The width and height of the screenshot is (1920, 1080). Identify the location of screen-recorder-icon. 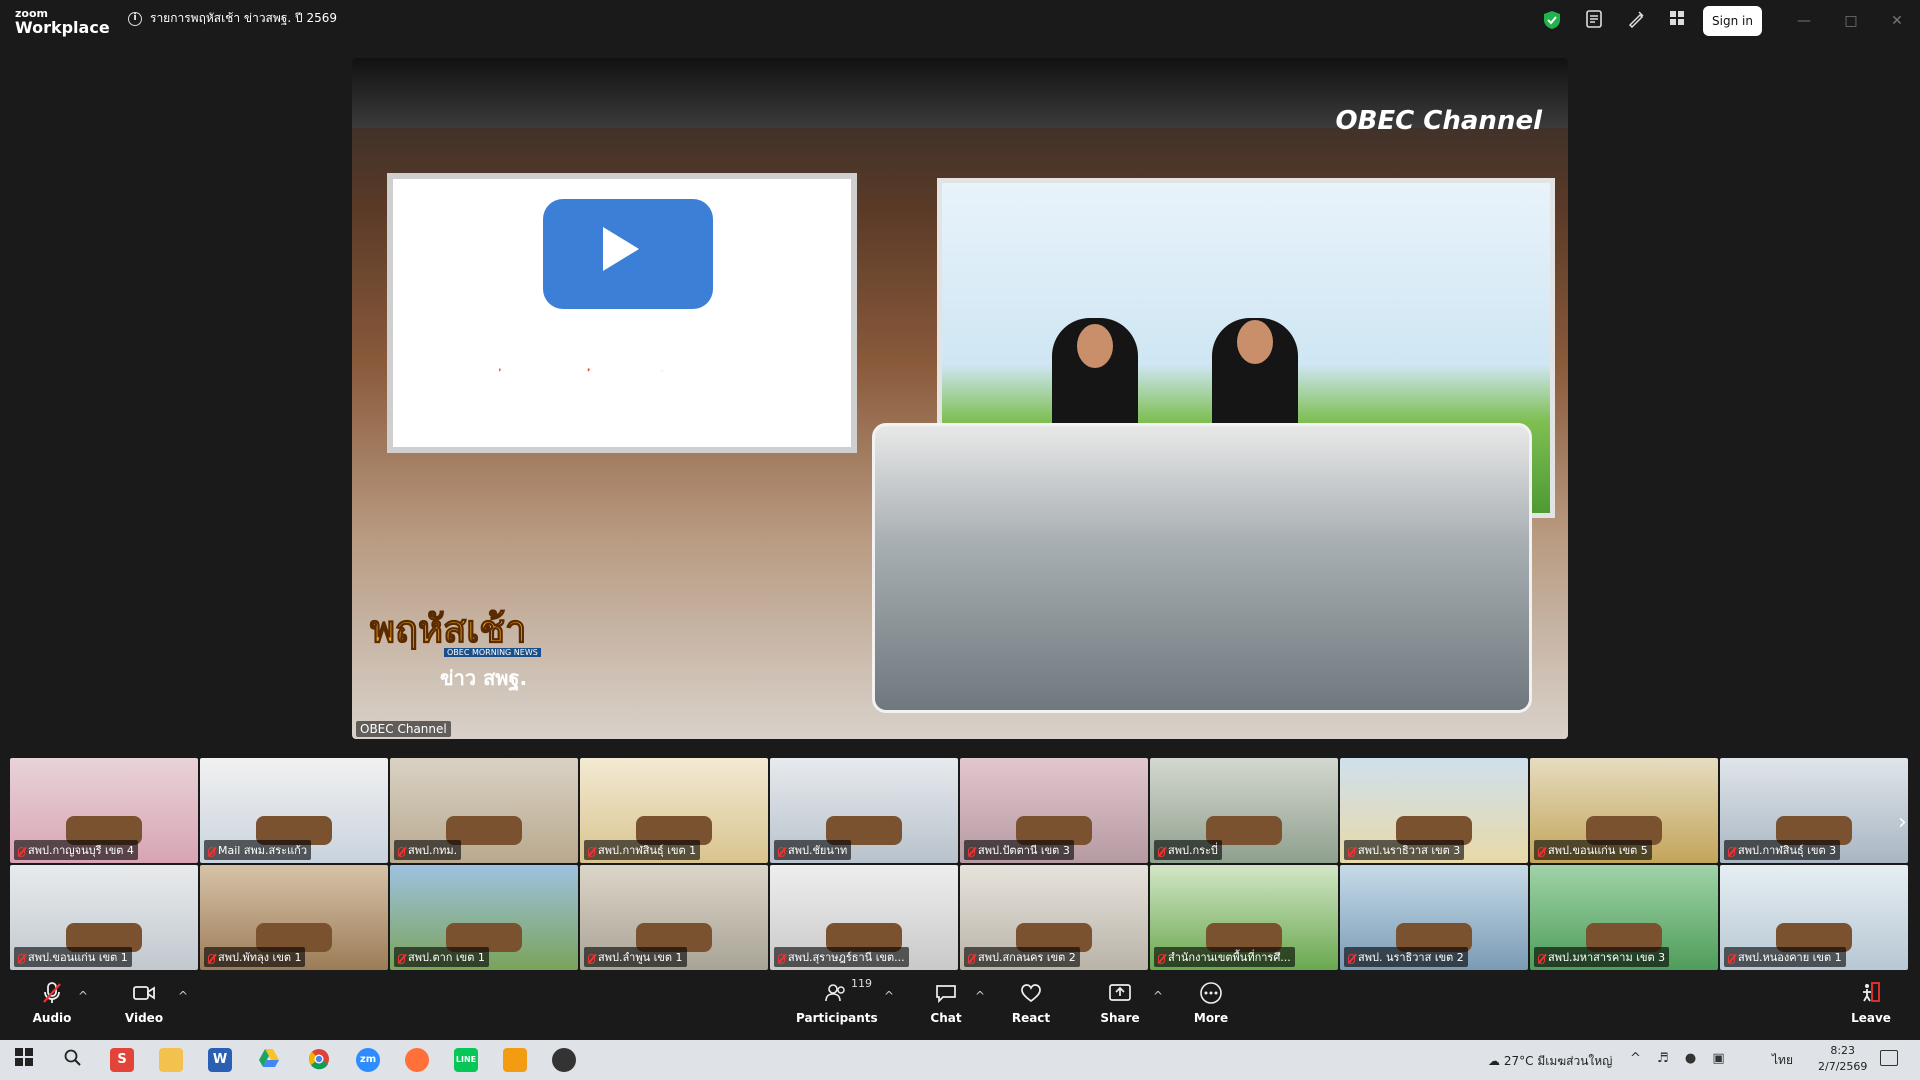
(564, 1060).